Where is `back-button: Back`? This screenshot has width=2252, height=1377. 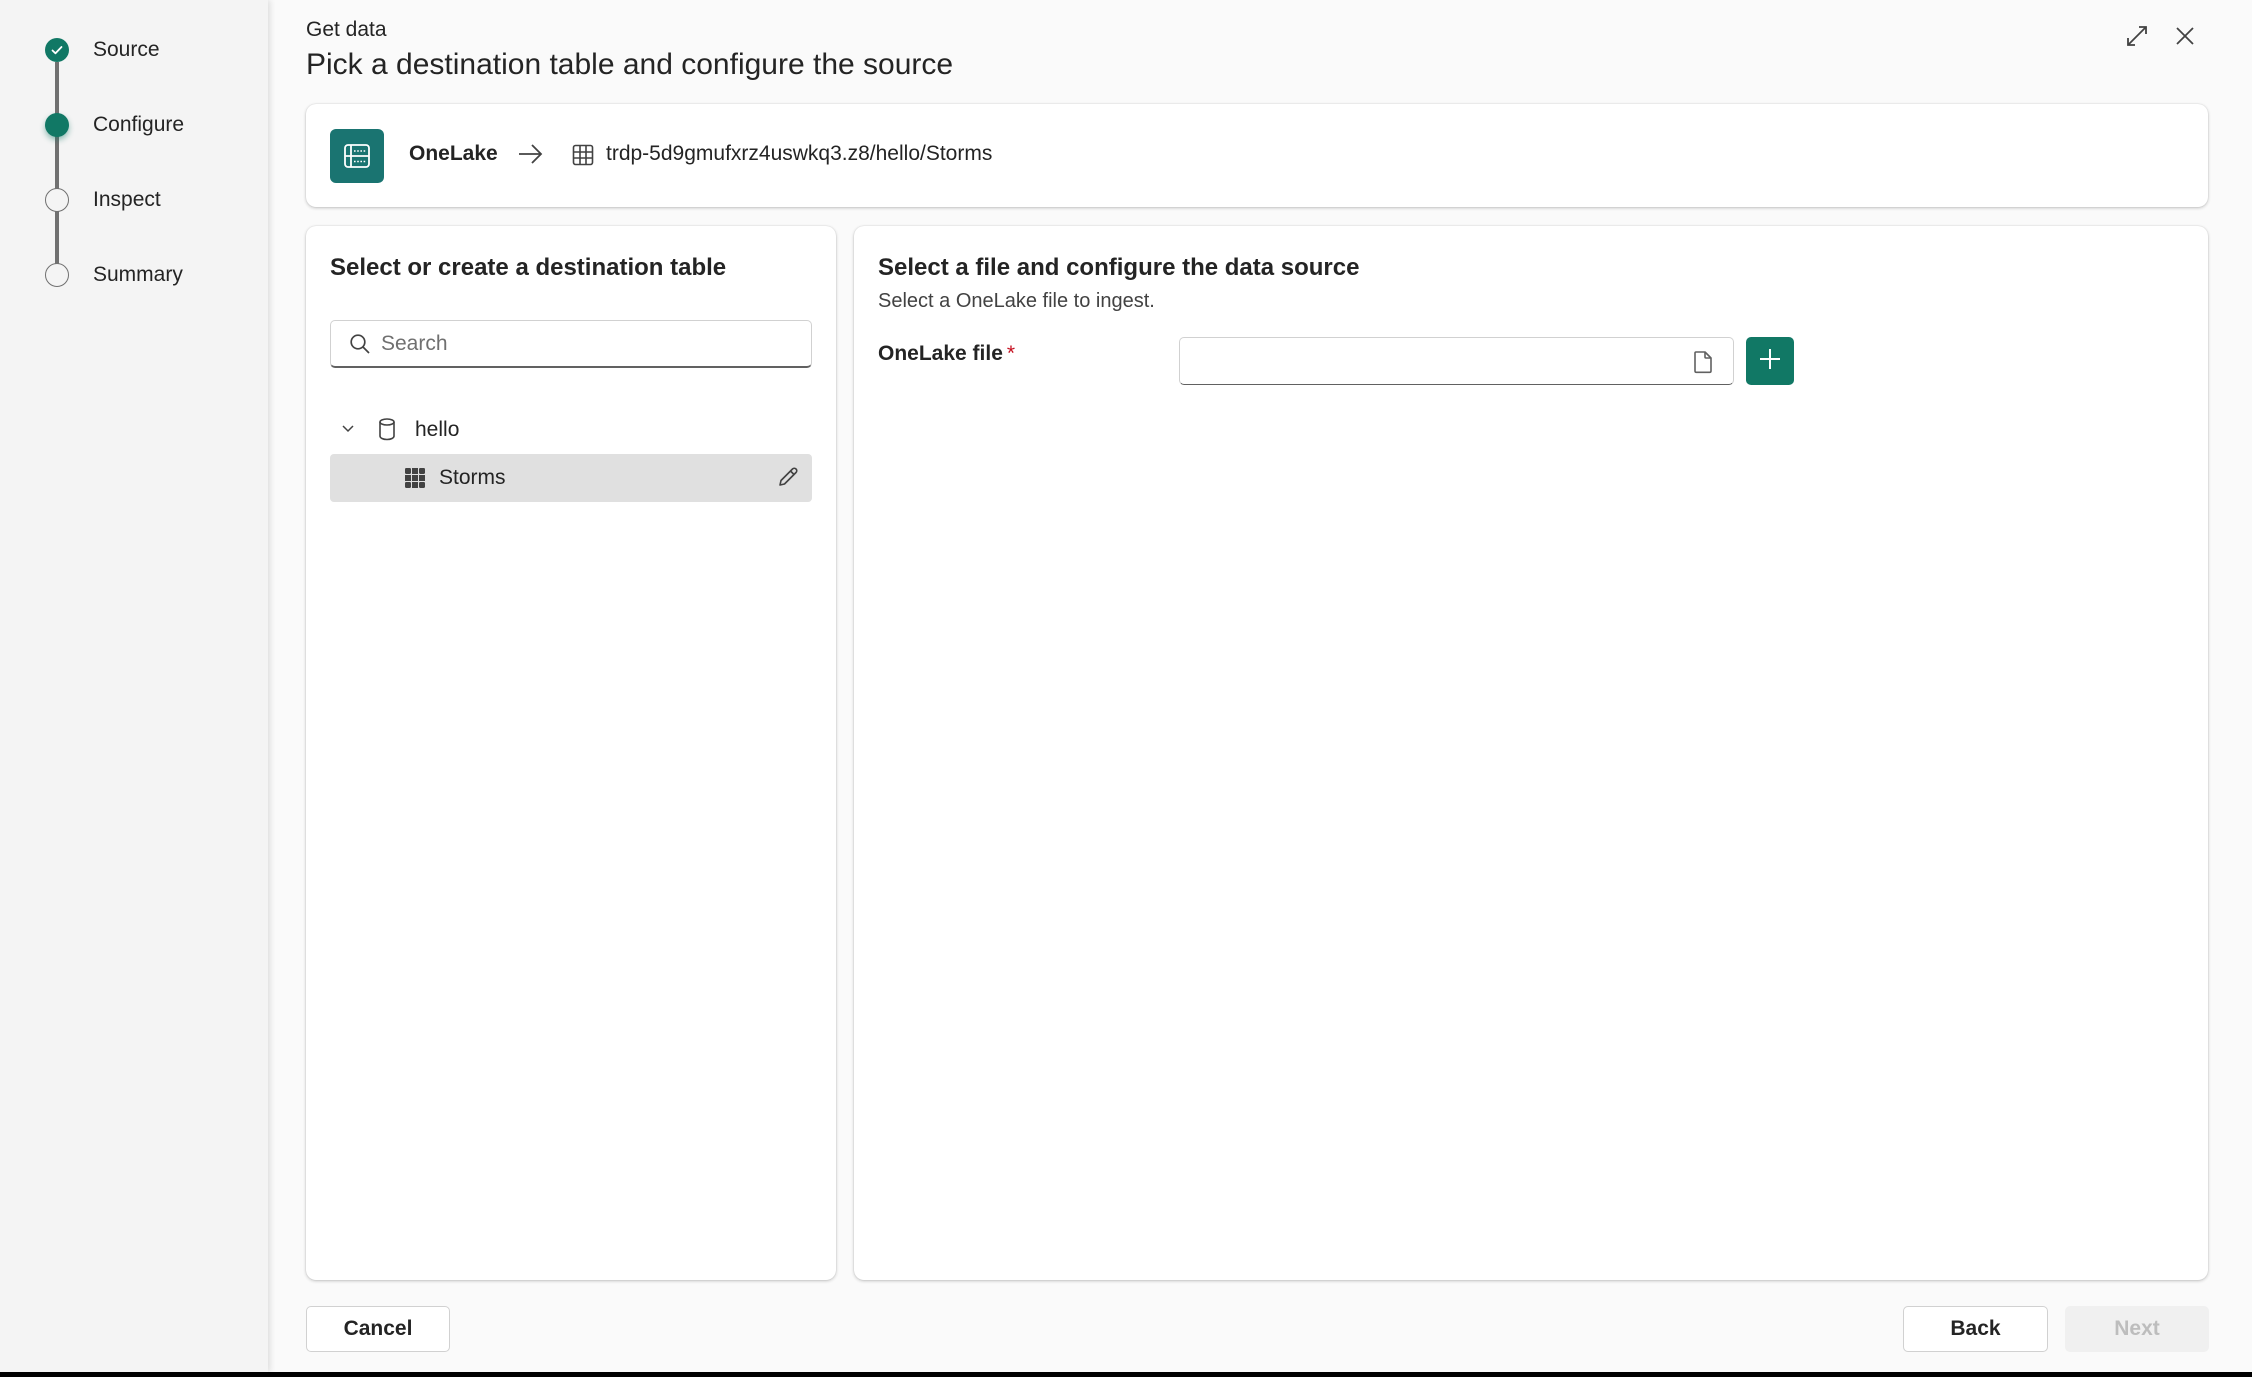 back-button: Back is located at coordinates (1975, 1329).